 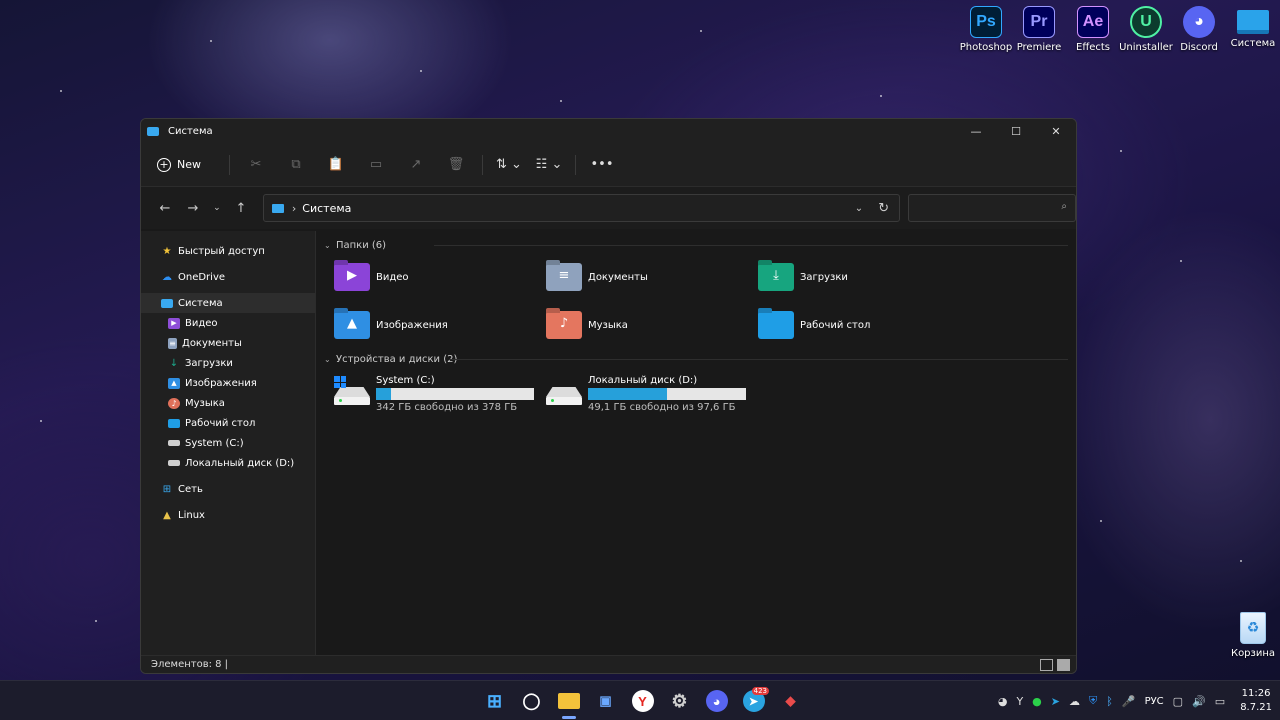 I want to click on discord-tray-icon: ◕, so click(x=1003, y=701).